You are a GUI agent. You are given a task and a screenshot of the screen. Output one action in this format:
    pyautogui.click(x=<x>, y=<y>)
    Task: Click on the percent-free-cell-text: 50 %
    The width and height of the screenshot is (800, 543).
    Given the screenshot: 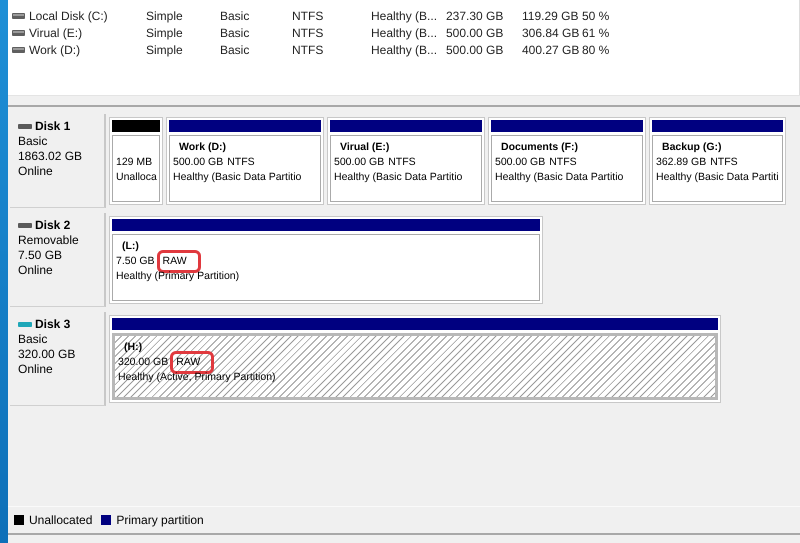 What is the action you would take?
    pyautogui.click(x=596, y=15)
    